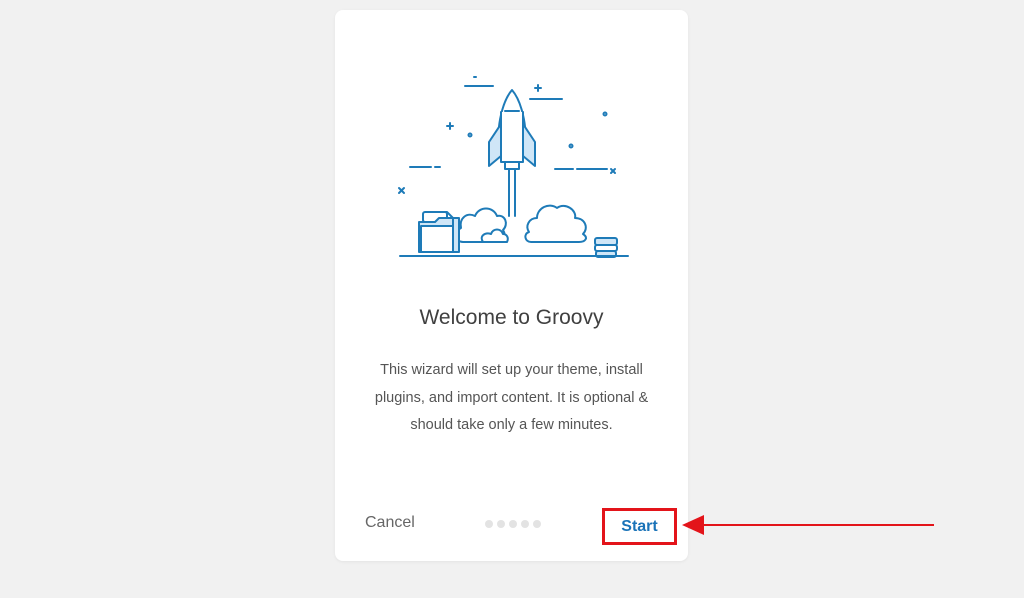 This screenshot has height=598, width=1024. I want to click on wizard-footer: Cancel Start, so click(511, 526).